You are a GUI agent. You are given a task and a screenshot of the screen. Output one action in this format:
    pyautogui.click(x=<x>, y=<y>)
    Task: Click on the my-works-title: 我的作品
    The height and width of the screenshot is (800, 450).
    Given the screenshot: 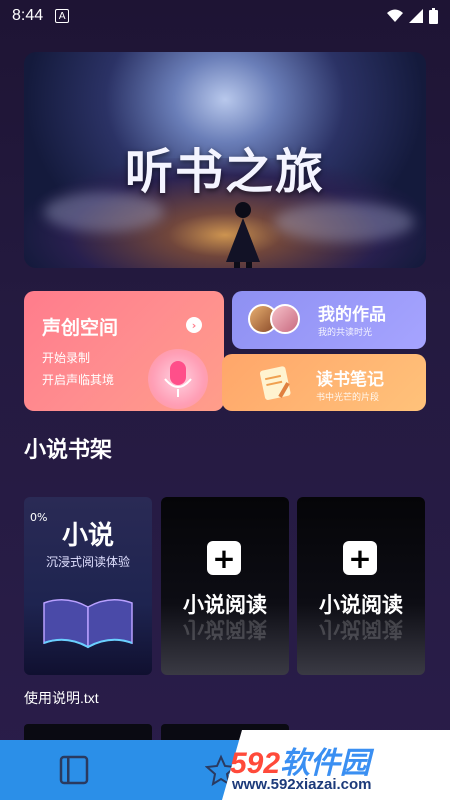 What is the action you would take?
    pyautogui.click(x=352, y=315)
    